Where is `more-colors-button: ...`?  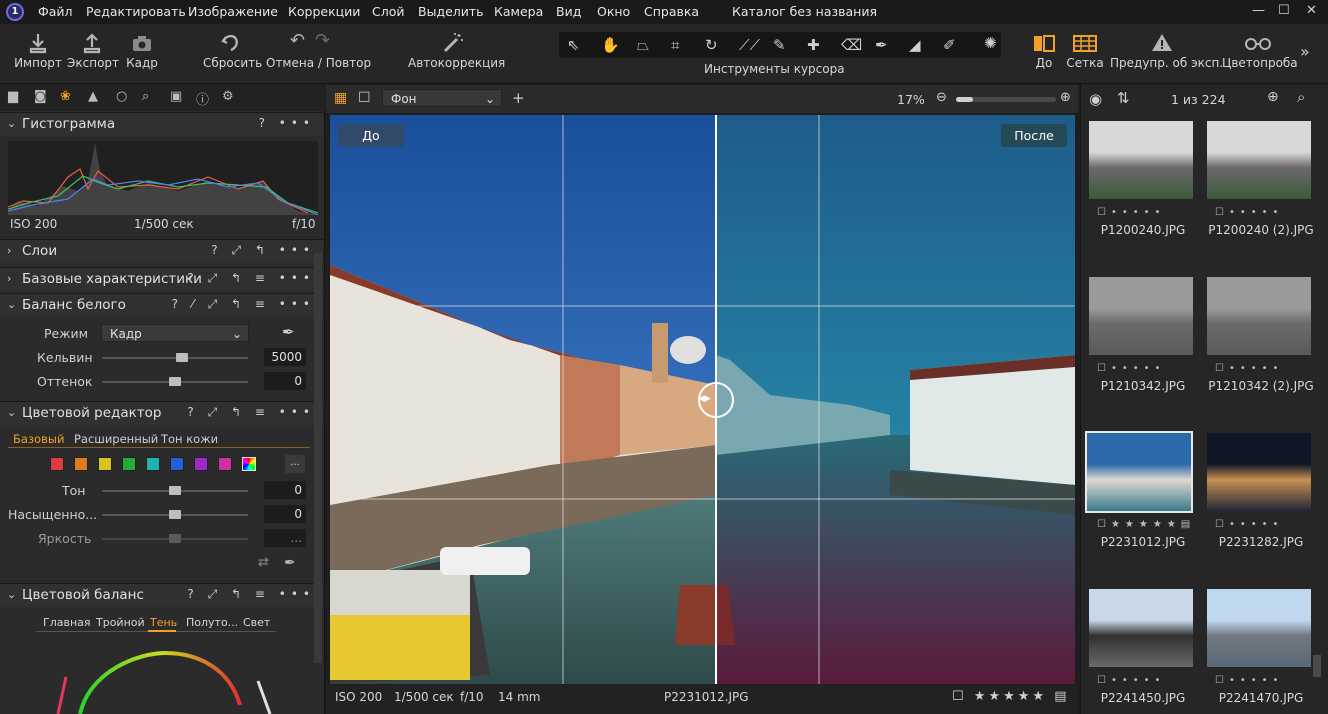
more-colors-button: ... is located at coordinates (295, 464).